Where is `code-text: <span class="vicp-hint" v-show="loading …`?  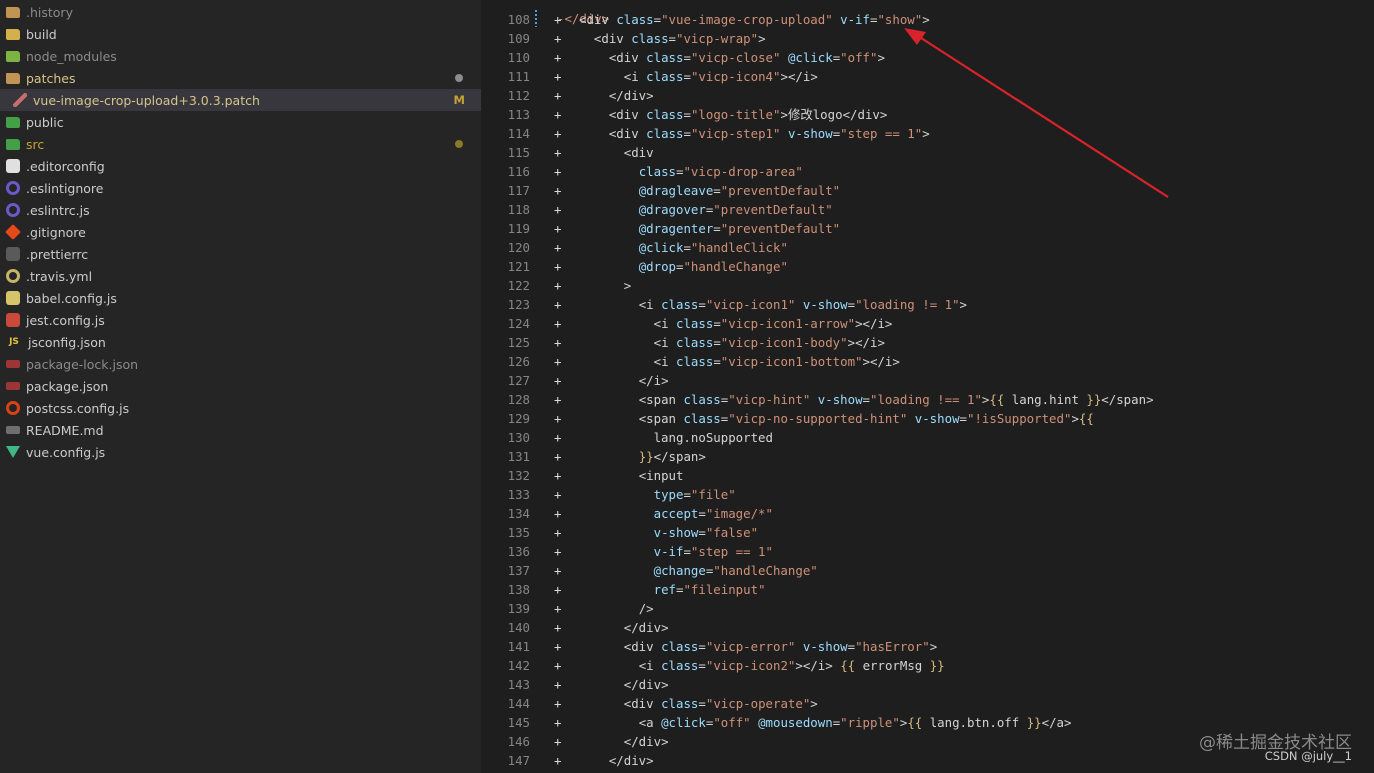 code-text: <span class="vicp-hint" v-show="loading … is located at coordinates (896, 399).